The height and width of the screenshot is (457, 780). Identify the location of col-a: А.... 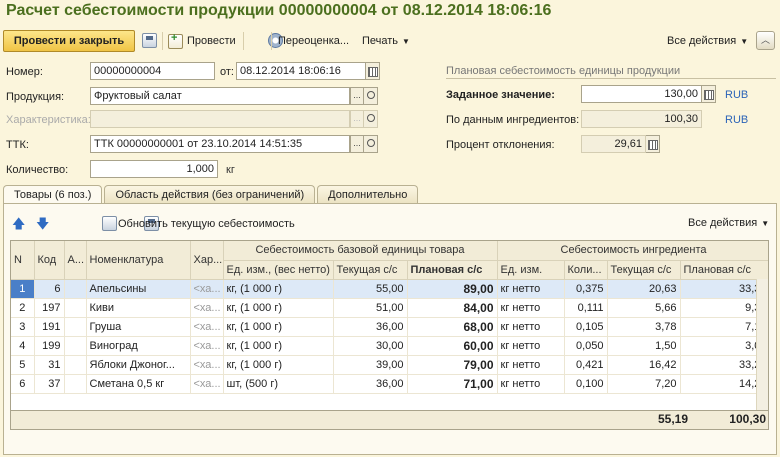
(75, 260).